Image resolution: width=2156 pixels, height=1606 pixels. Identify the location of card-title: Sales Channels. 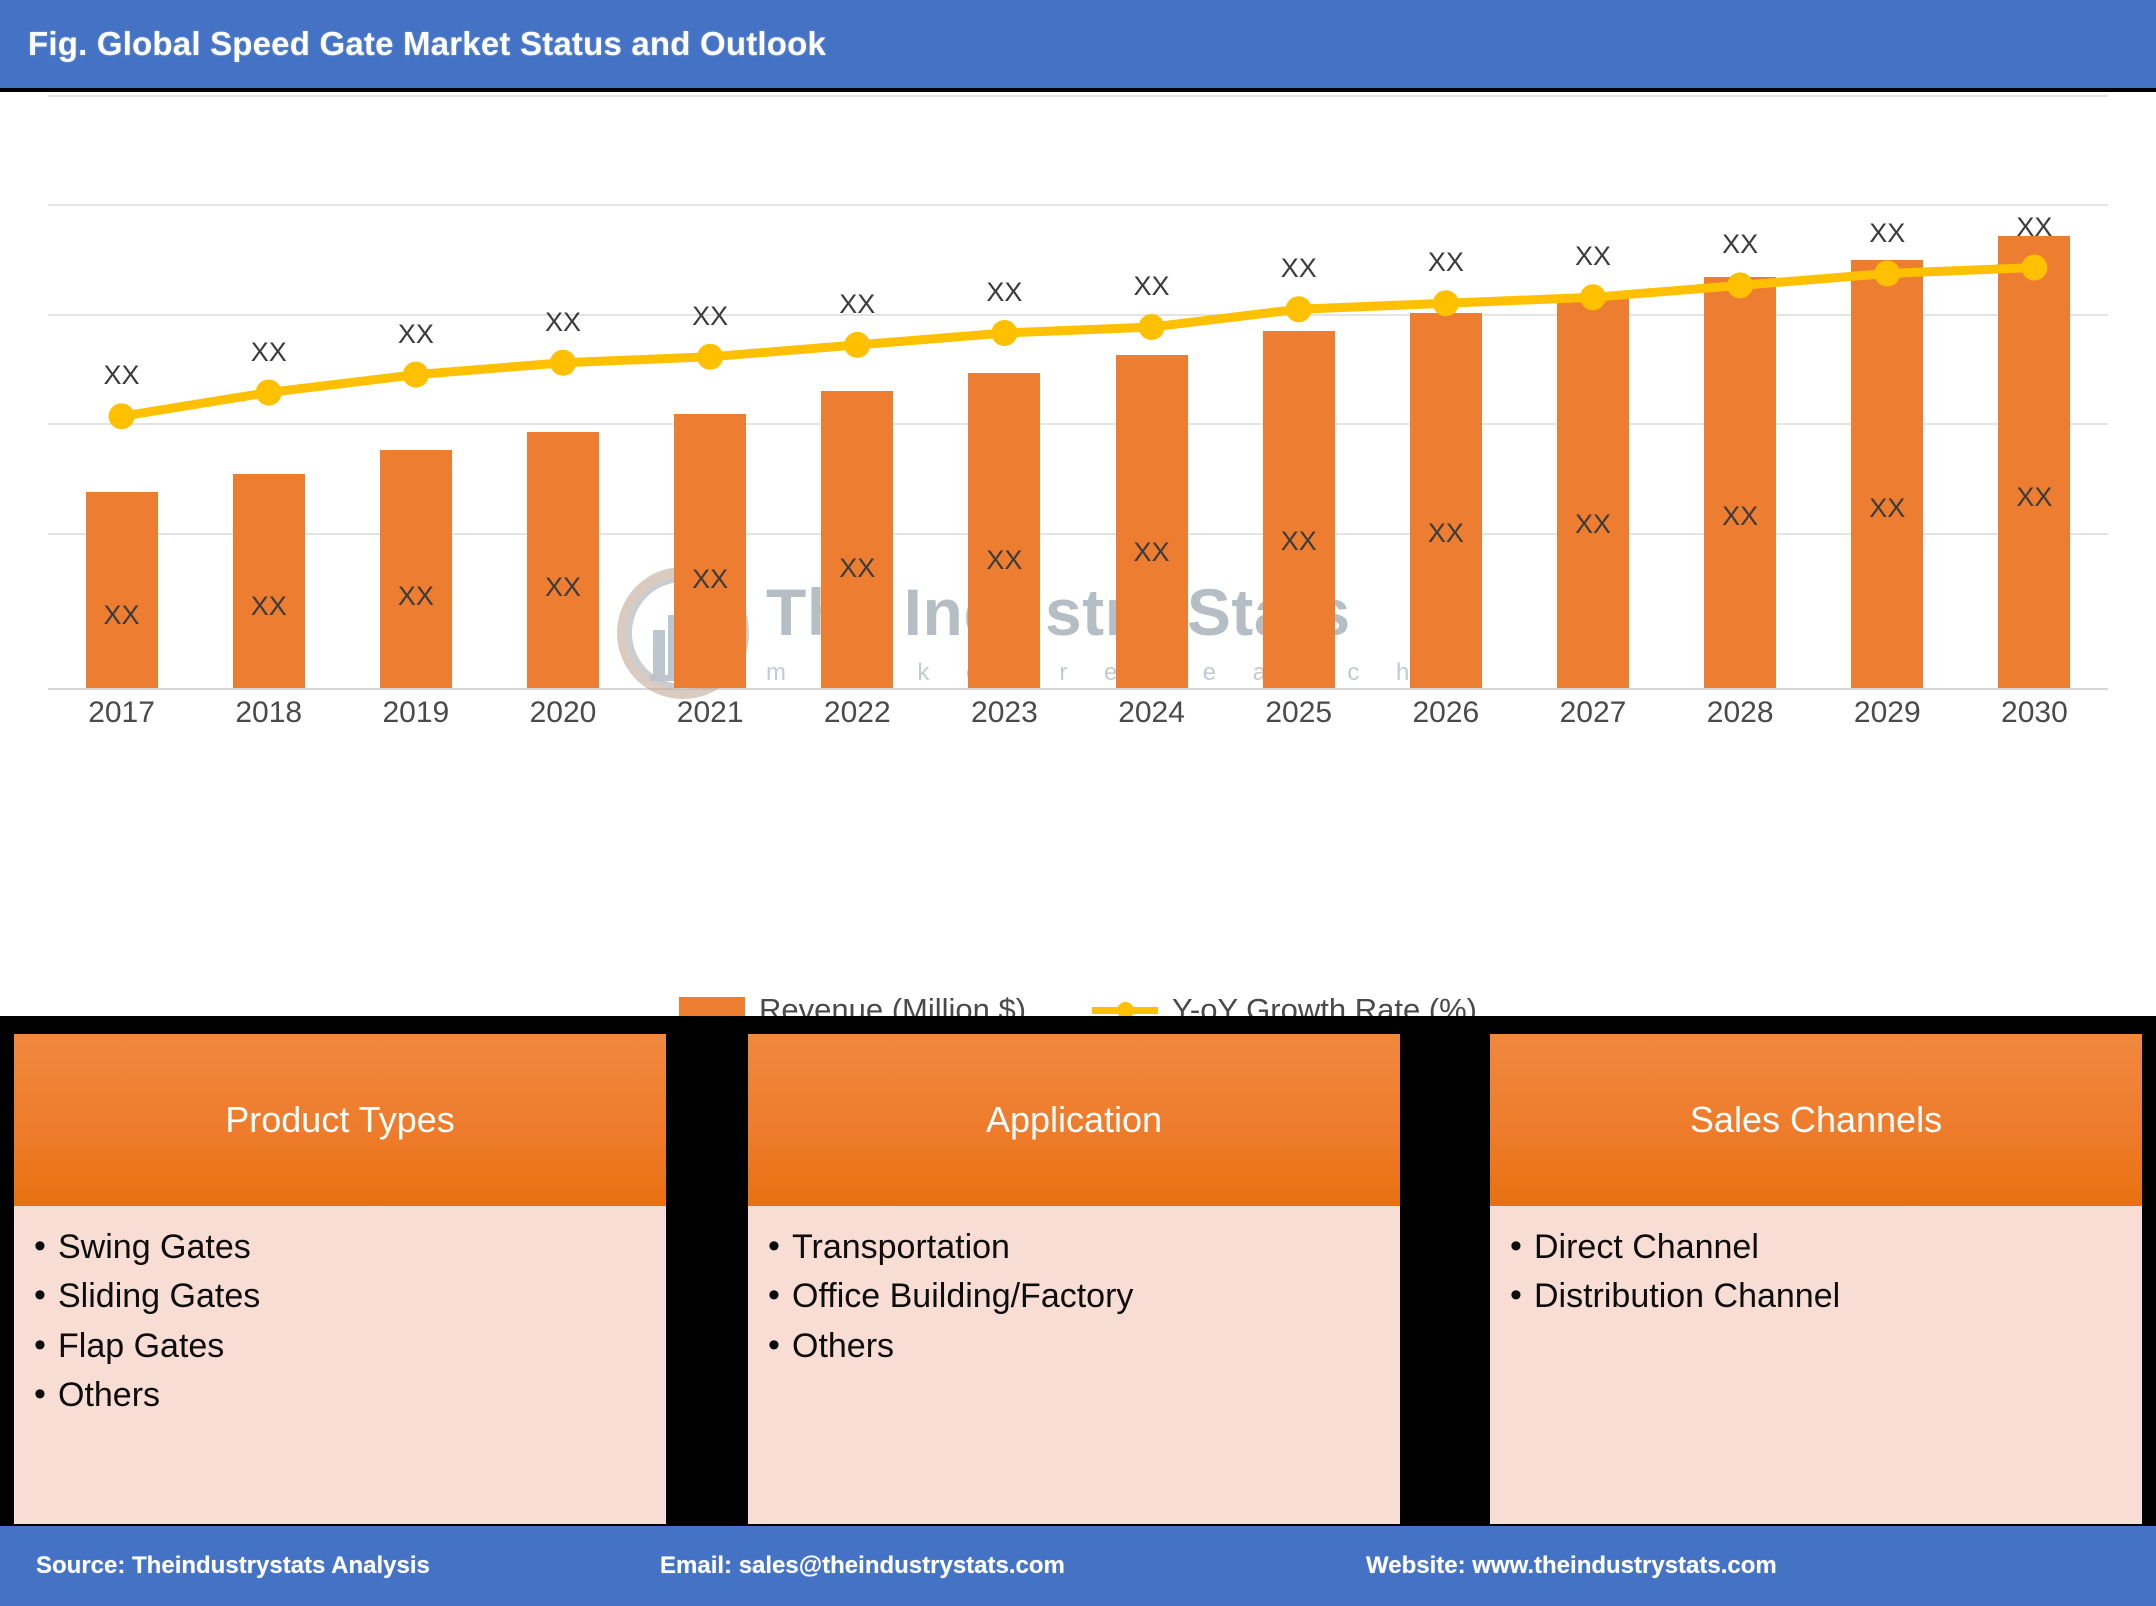
(1816, 1119).